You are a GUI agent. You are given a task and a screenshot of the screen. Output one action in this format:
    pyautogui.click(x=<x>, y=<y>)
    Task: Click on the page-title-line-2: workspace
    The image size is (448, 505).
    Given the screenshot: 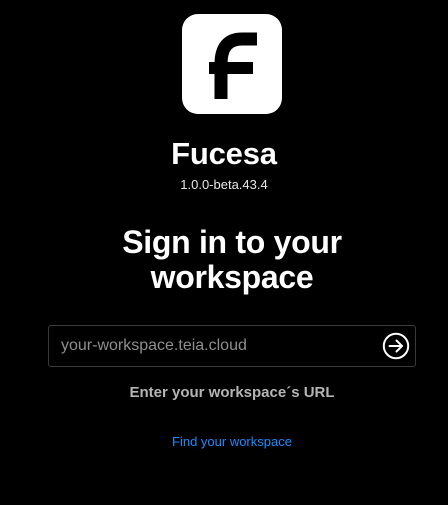 What is the action you would take?
    pyautogui.click(x=232, y=277)
    